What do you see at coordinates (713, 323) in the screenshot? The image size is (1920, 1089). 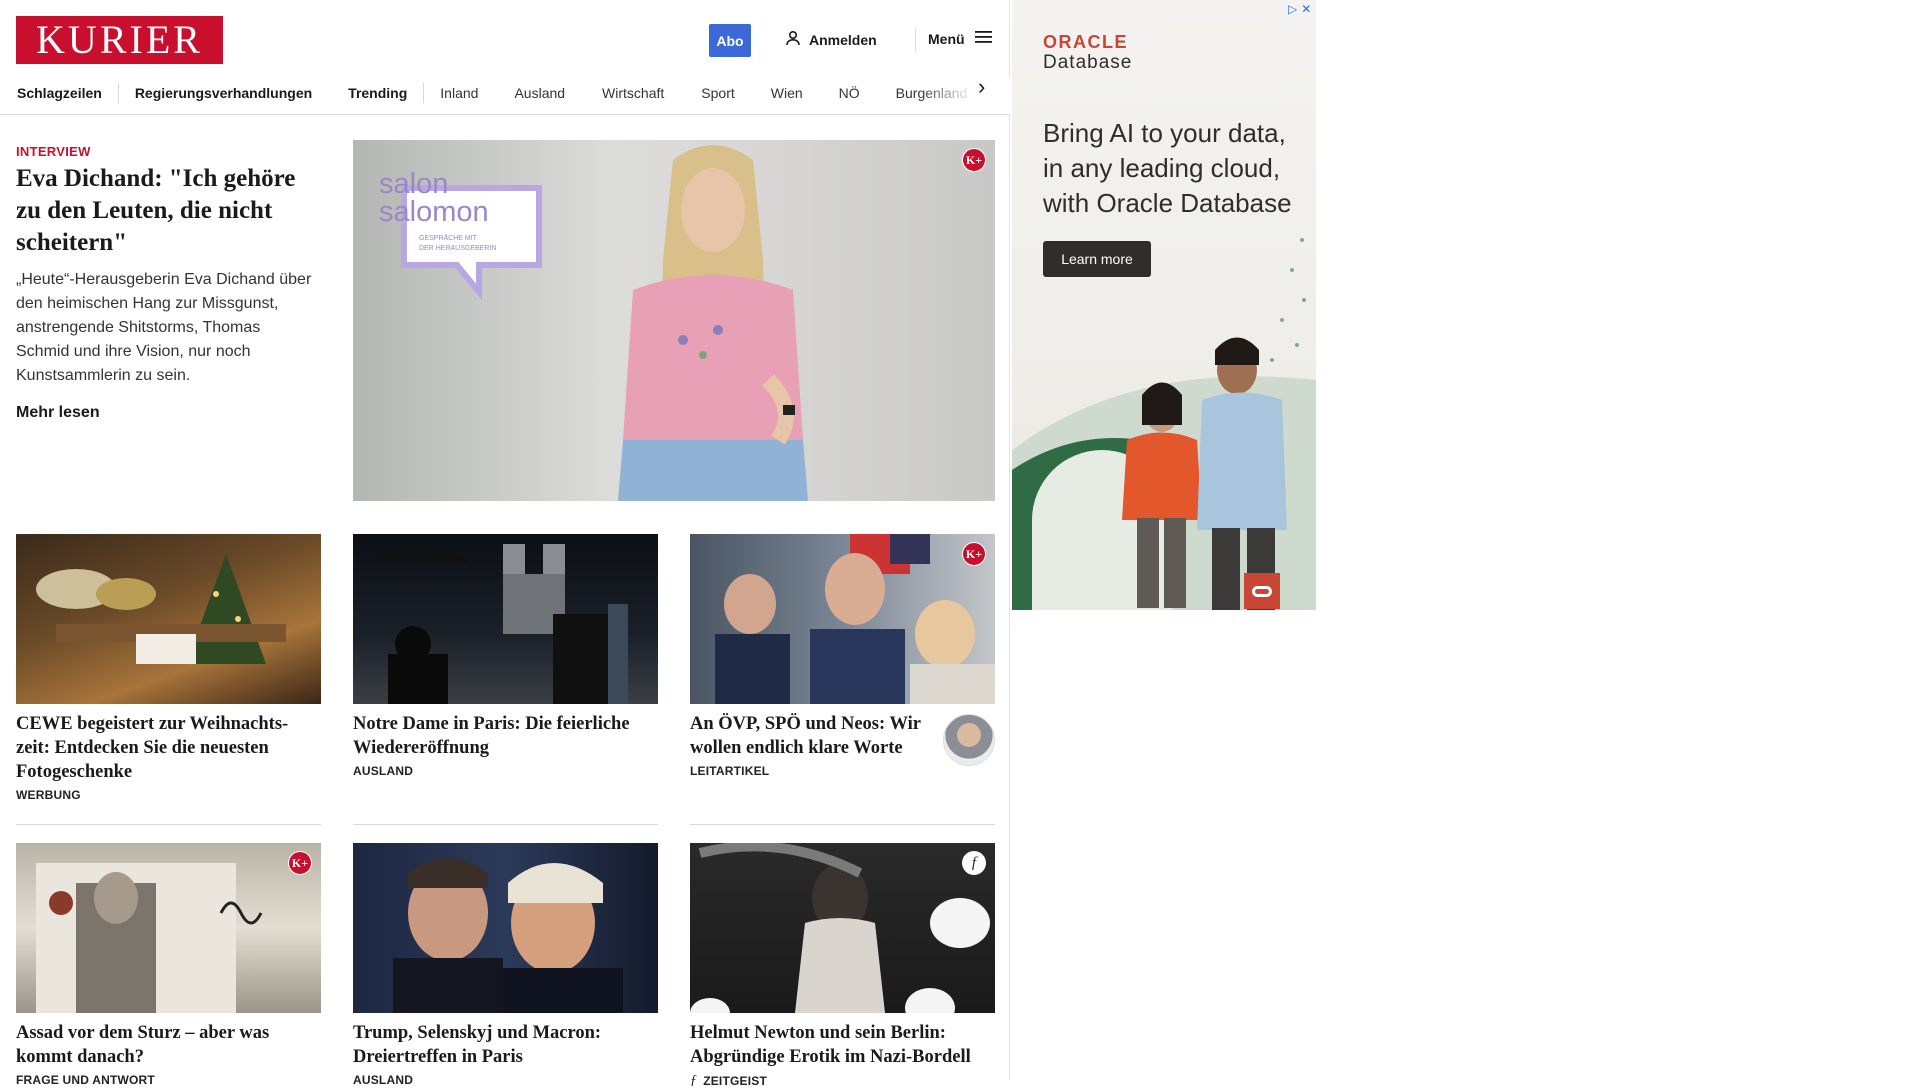 I see `portrait-photo` at bounding box center [713, 323].